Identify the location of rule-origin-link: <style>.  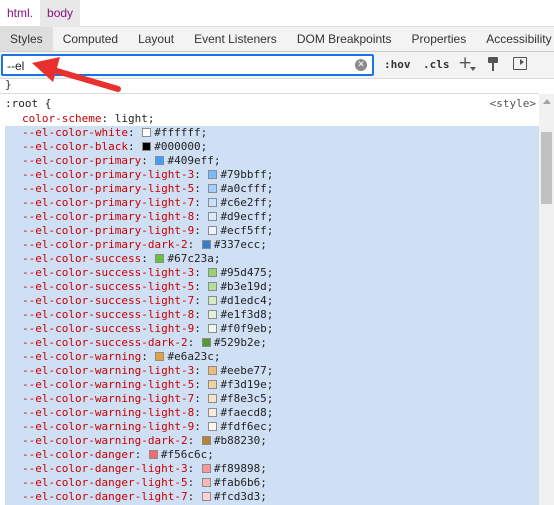
(513, 103).